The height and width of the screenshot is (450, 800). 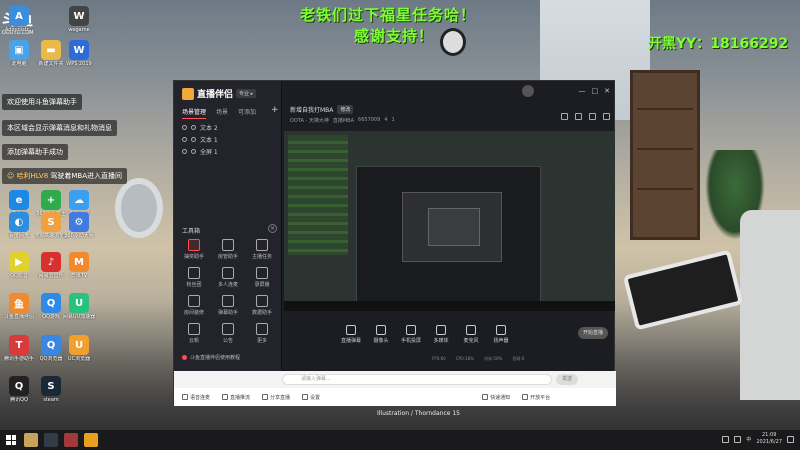 I want to click on desktop-icon-label: 芒果TV, so click(x=79, y=276).